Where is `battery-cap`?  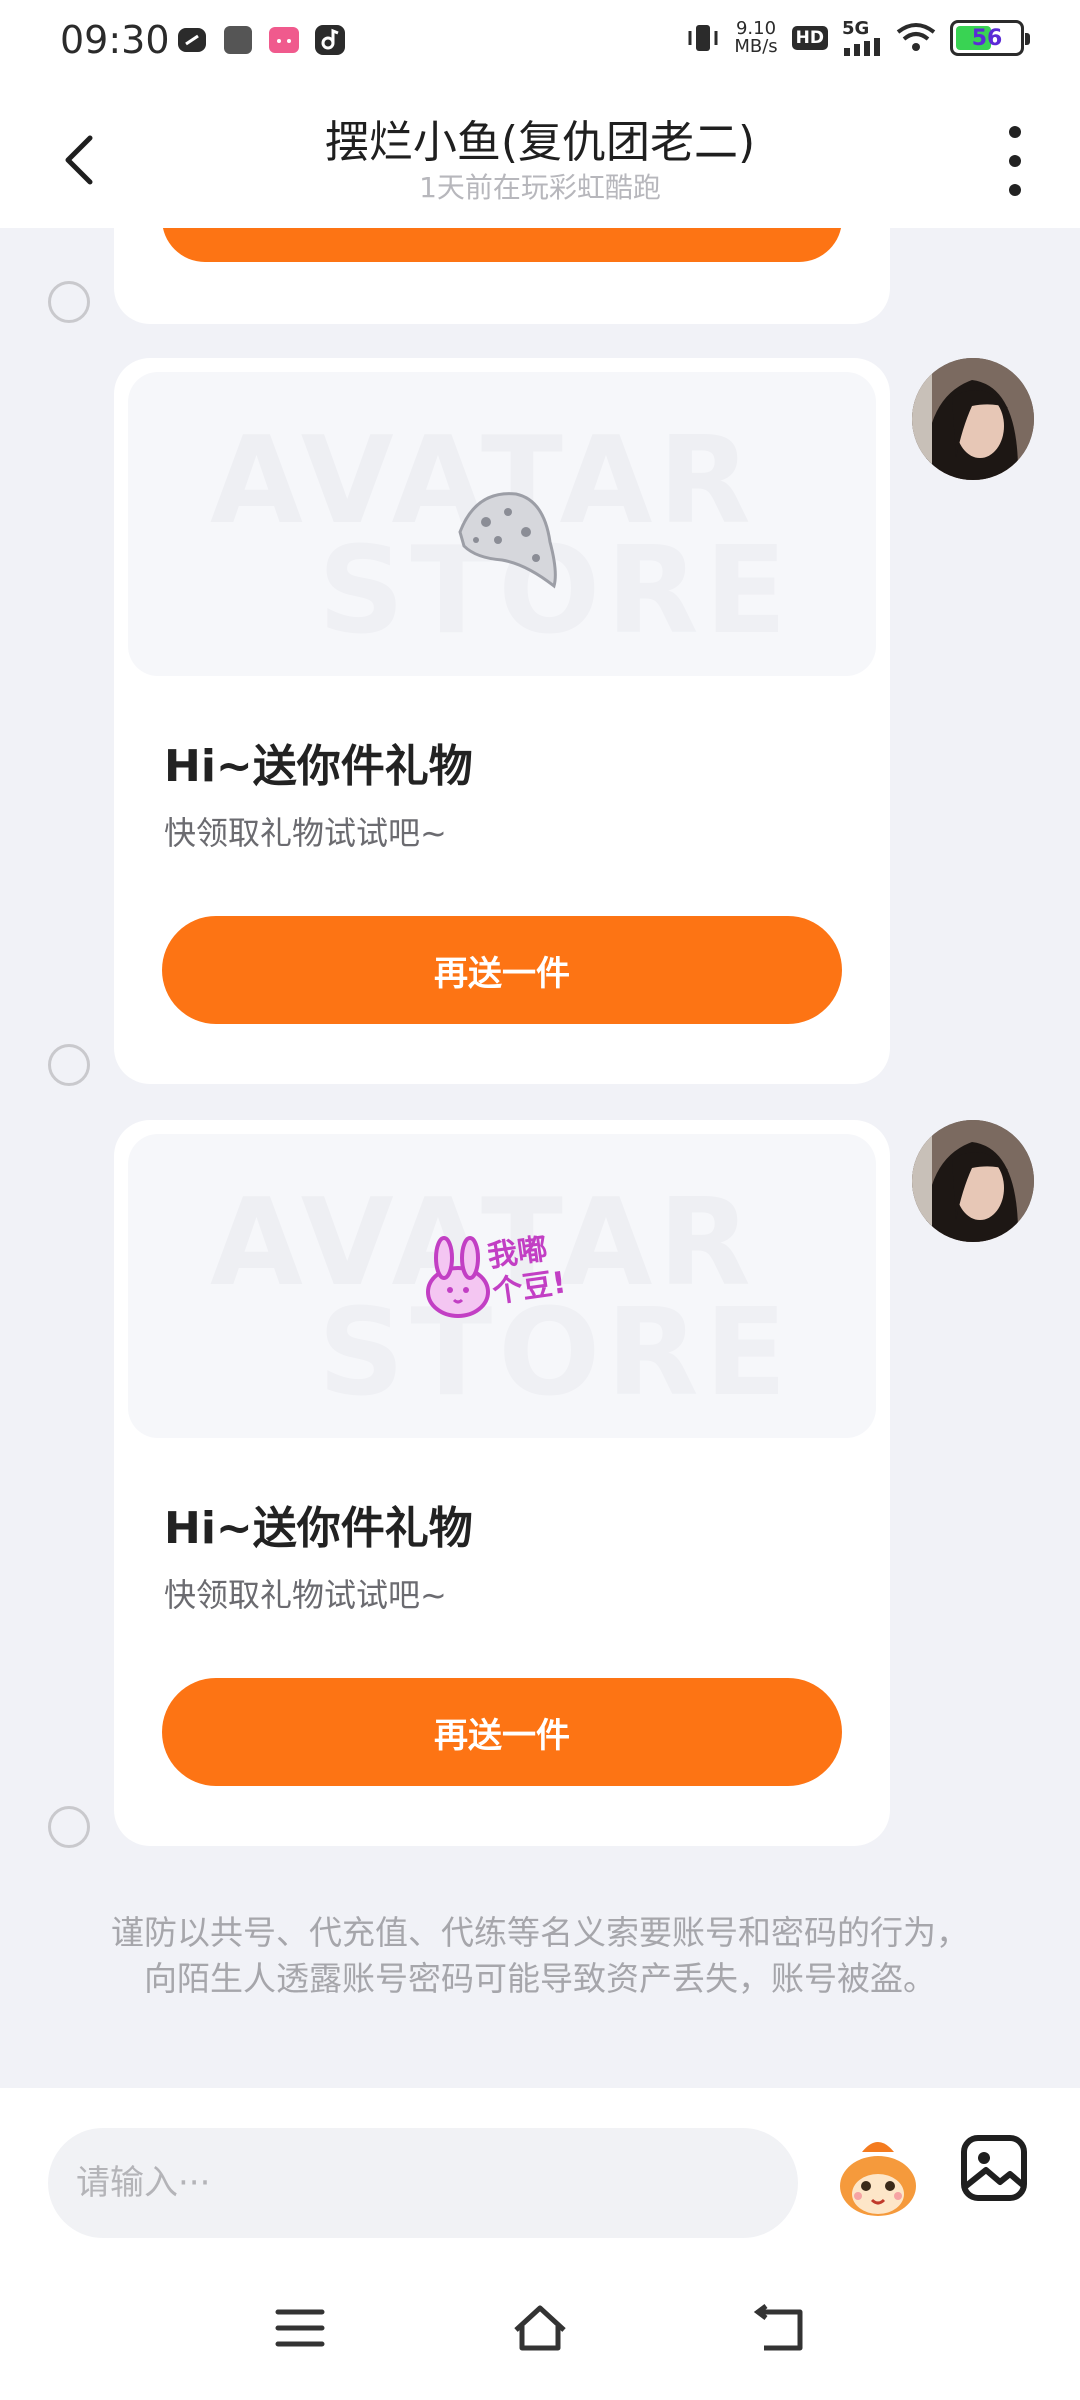
battery-cap is located at coordinates (1027, 39).